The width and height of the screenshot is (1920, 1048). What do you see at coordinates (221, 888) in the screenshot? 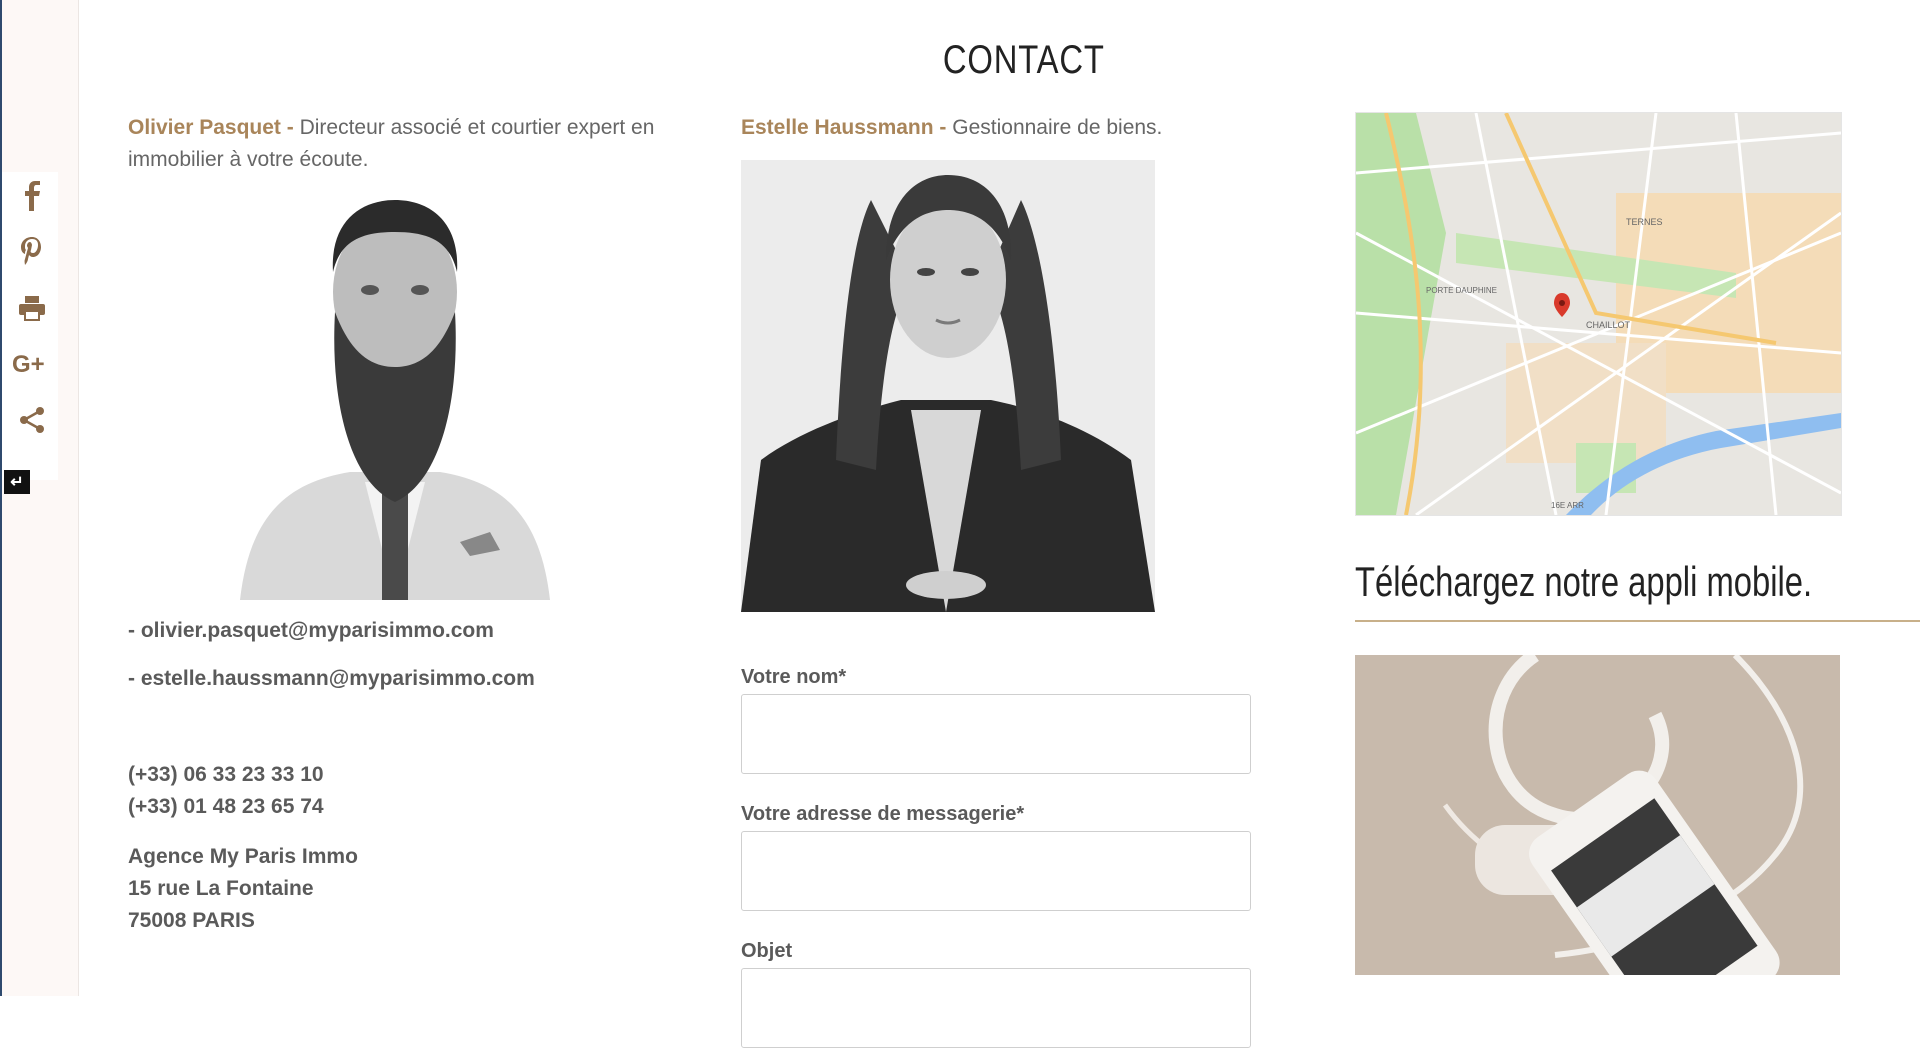
I see `address-line-street: 15 rue La Fontaine` at bounding box center [221, 888].